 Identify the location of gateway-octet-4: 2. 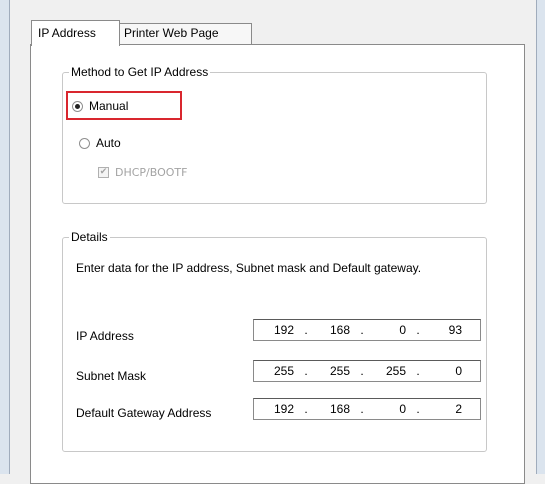
(446, 409).